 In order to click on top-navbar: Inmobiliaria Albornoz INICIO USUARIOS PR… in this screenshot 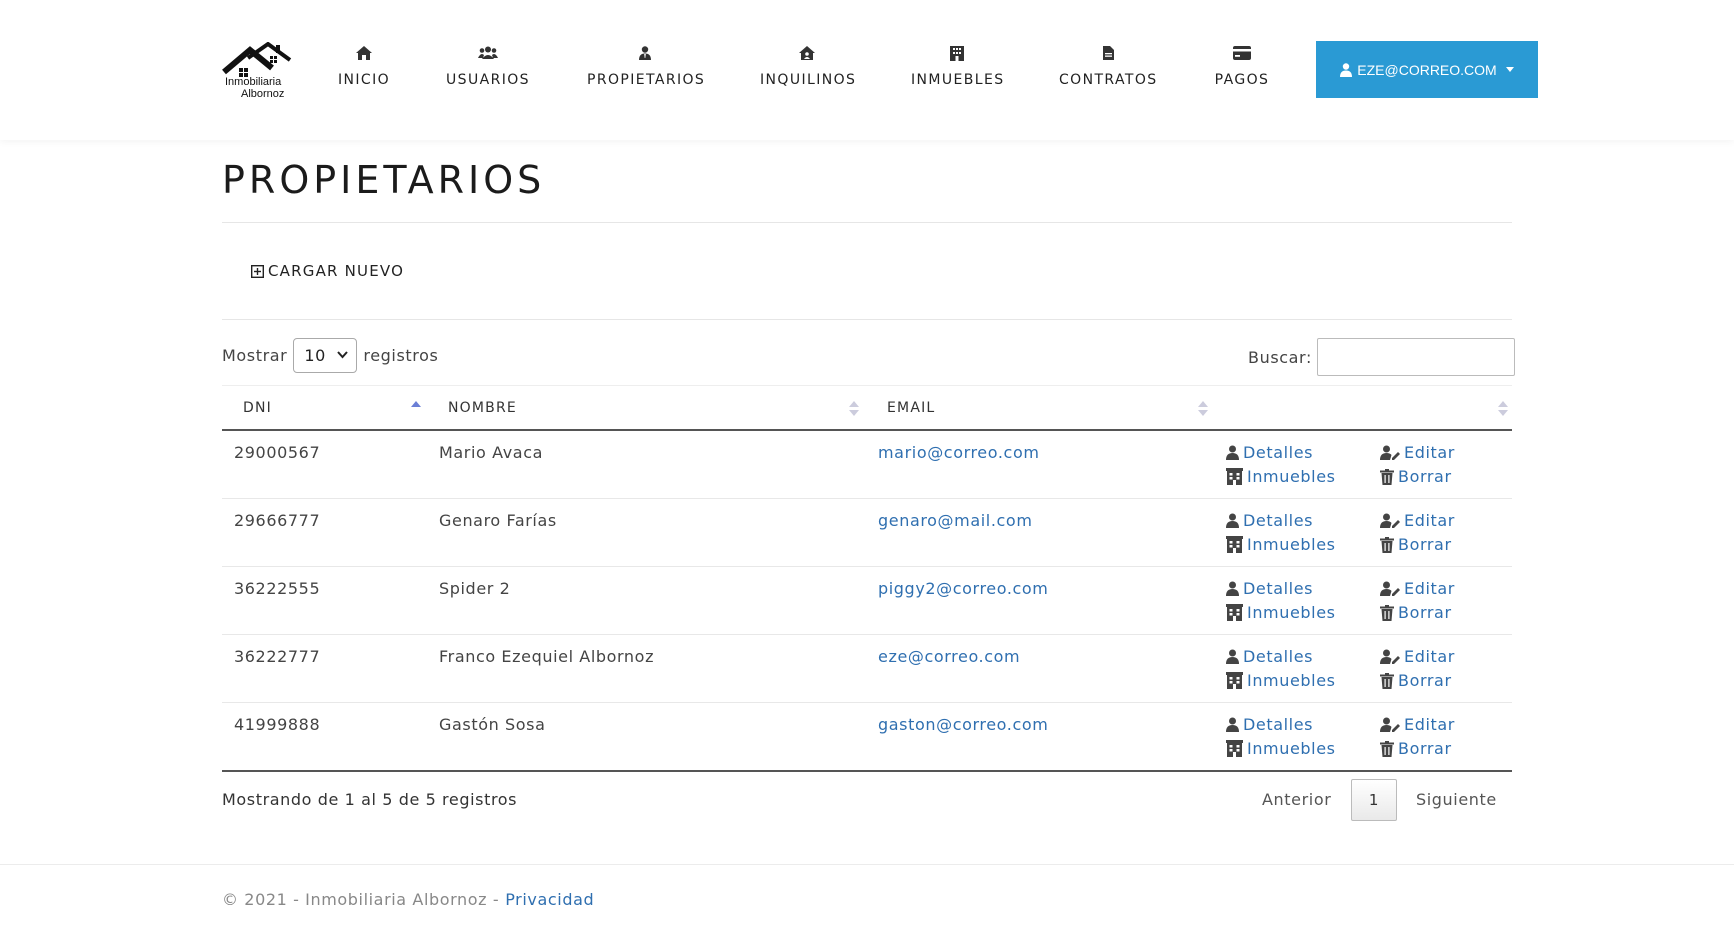, I will do `click(867, 70)`.